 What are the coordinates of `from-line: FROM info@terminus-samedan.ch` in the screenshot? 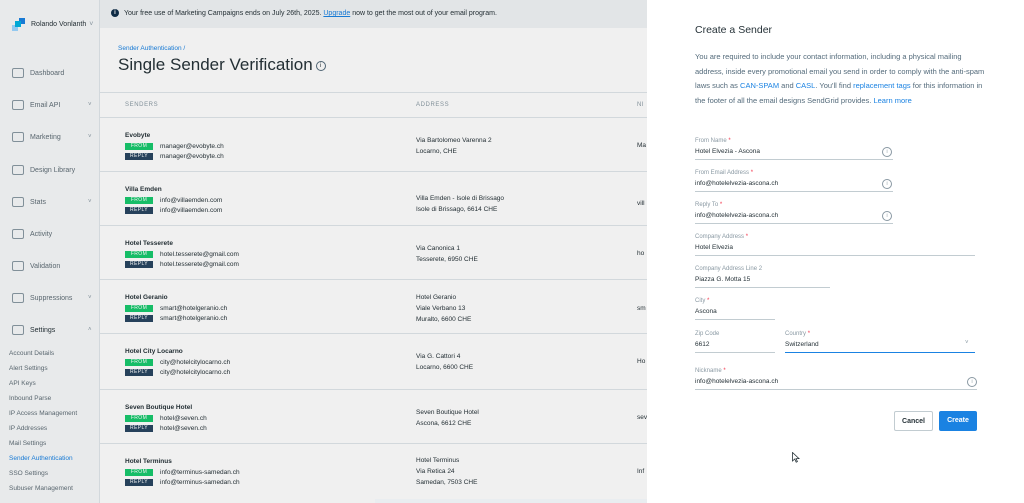 It's located at (182, 472).